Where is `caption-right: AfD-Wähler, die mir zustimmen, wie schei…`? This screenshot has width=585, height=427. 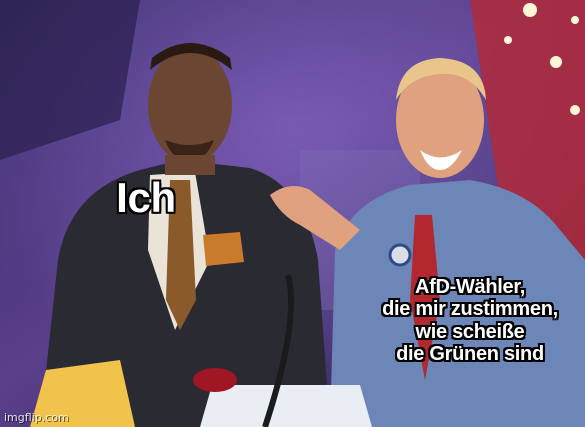 caption-right: AfD-Wähler, die mir zustimmen, wie schei… is located at coordinates (468, 321).